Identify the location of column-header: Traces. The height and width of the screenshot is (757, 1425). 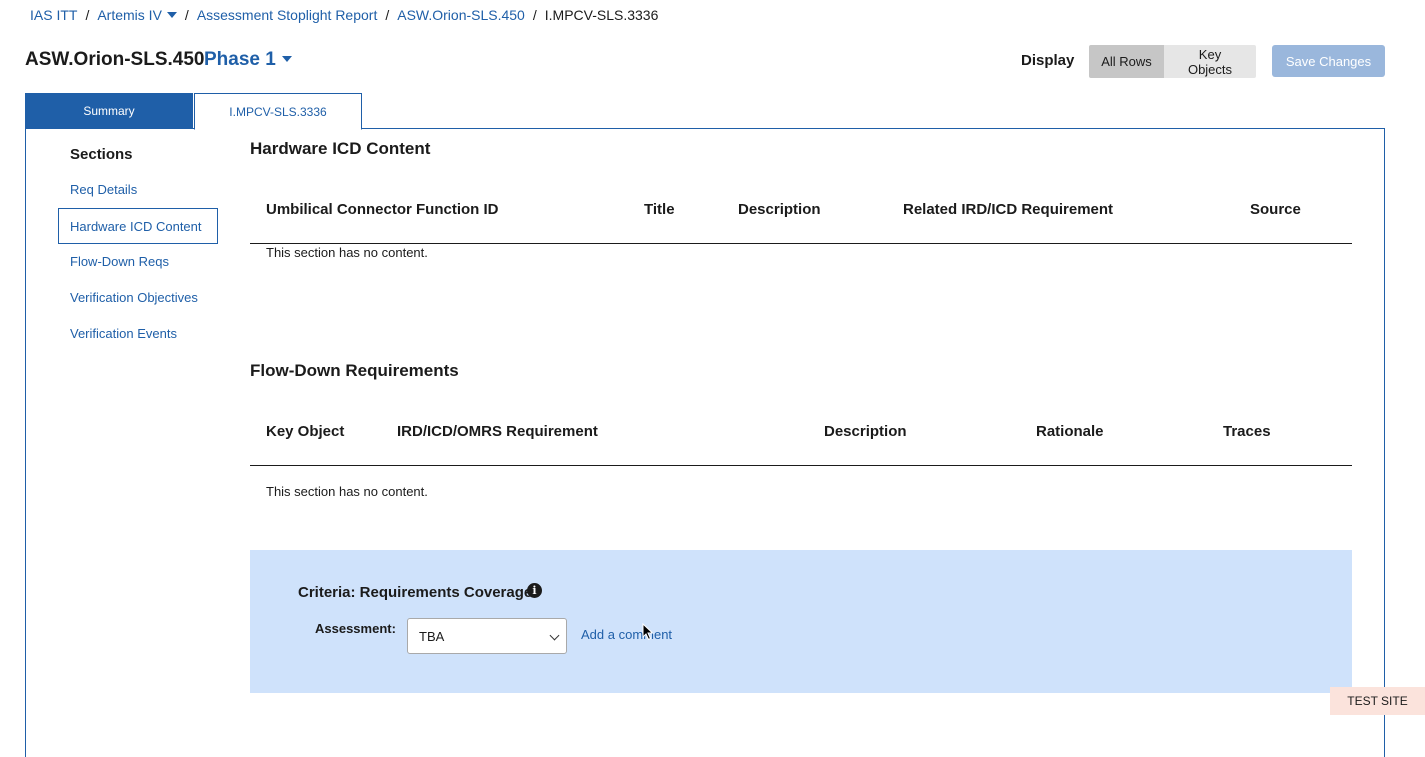
(1247, 431).